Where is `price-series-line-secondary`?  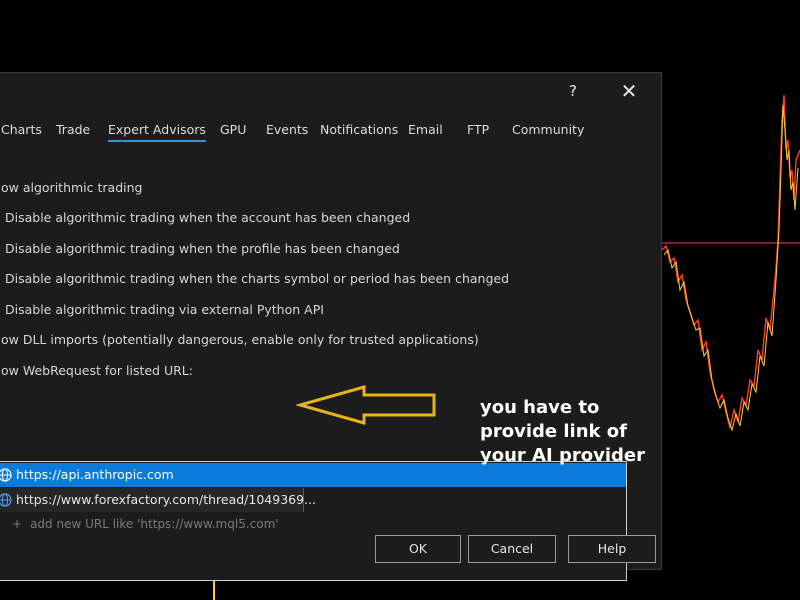
price-series-line-secondary is located at coordinates (731, 268).